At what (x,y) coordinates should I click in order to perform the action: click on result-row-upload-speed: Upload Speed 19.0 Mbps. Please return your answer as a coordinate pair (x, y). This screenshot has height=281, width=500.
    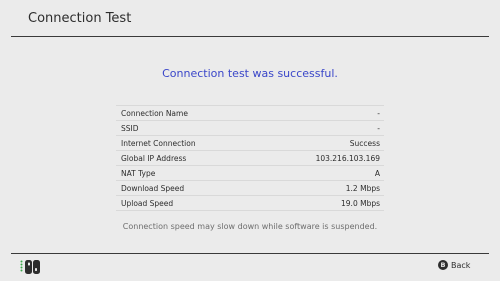
    Looking at the image, I should click on (250, 203).